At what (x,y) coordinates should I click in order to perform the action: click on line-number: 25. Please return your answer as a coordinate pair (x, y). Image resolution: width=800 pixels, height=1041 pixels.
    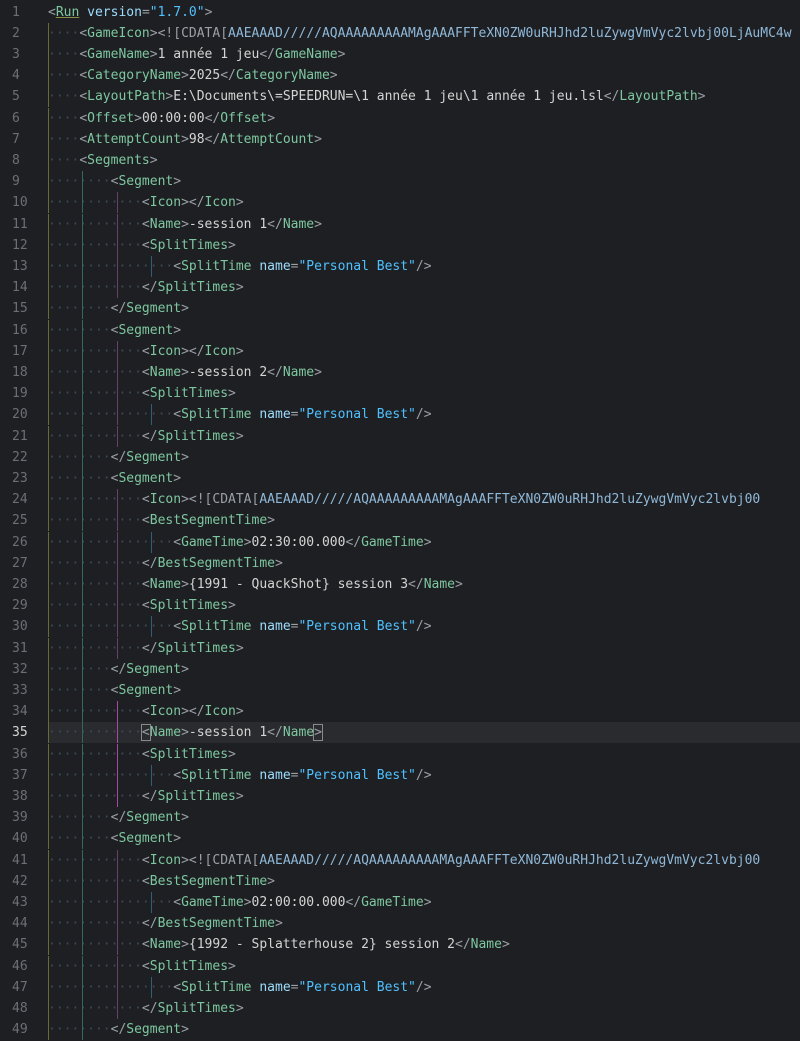
    Looking at the image, I should click on (20, 521).